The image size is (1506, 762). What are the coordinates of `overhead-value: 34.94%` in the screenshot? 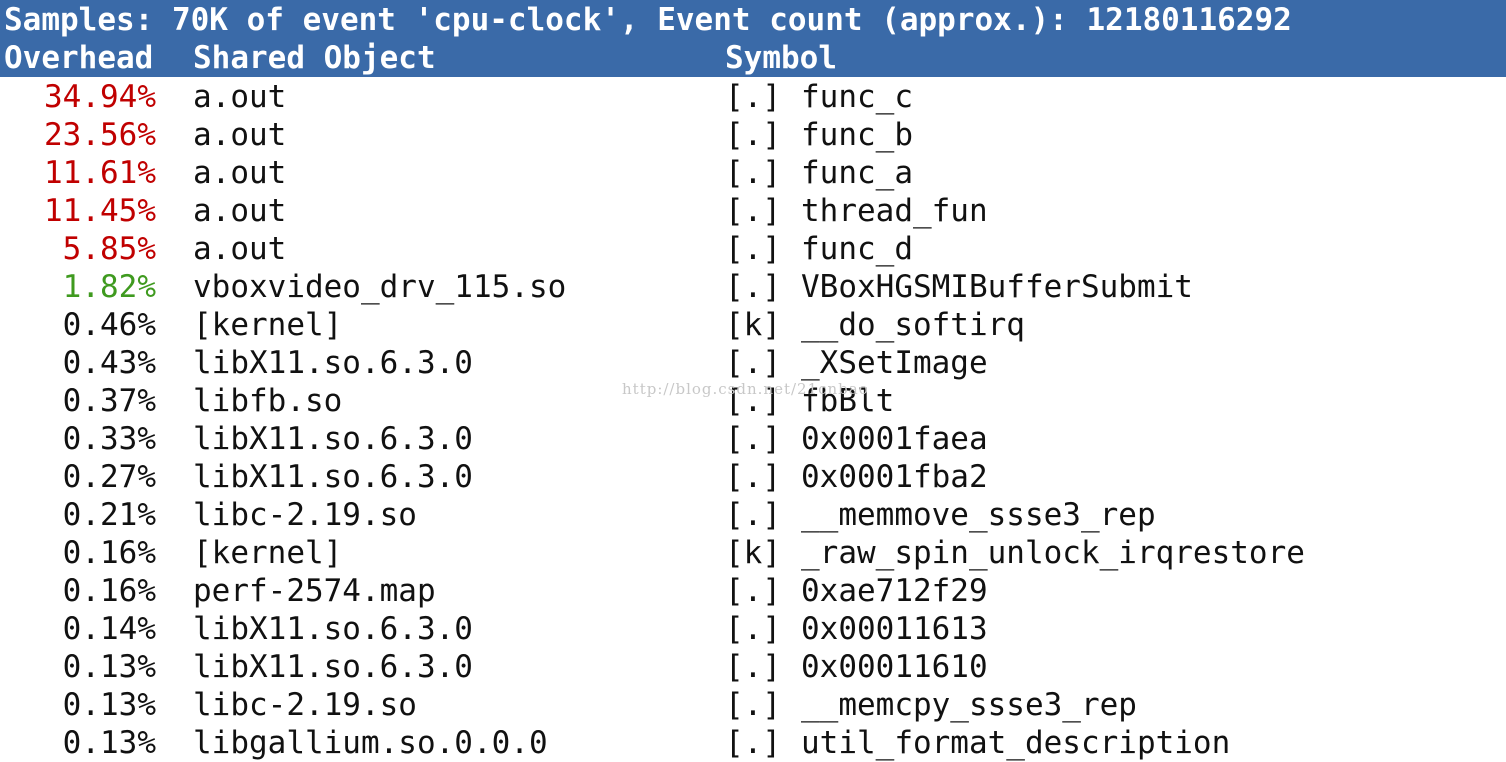 It's located at (100, 97).